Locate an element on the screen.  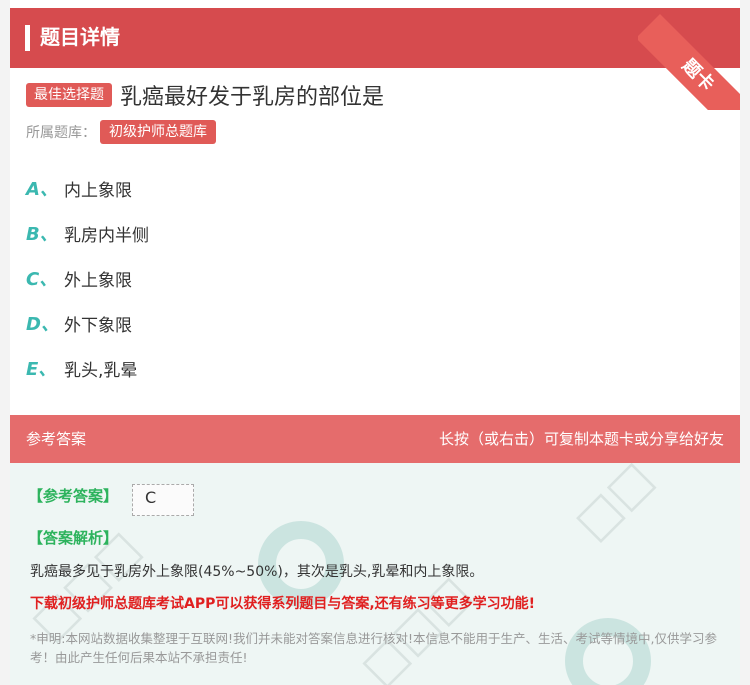
title-marker is located at coordinates (27, 38).